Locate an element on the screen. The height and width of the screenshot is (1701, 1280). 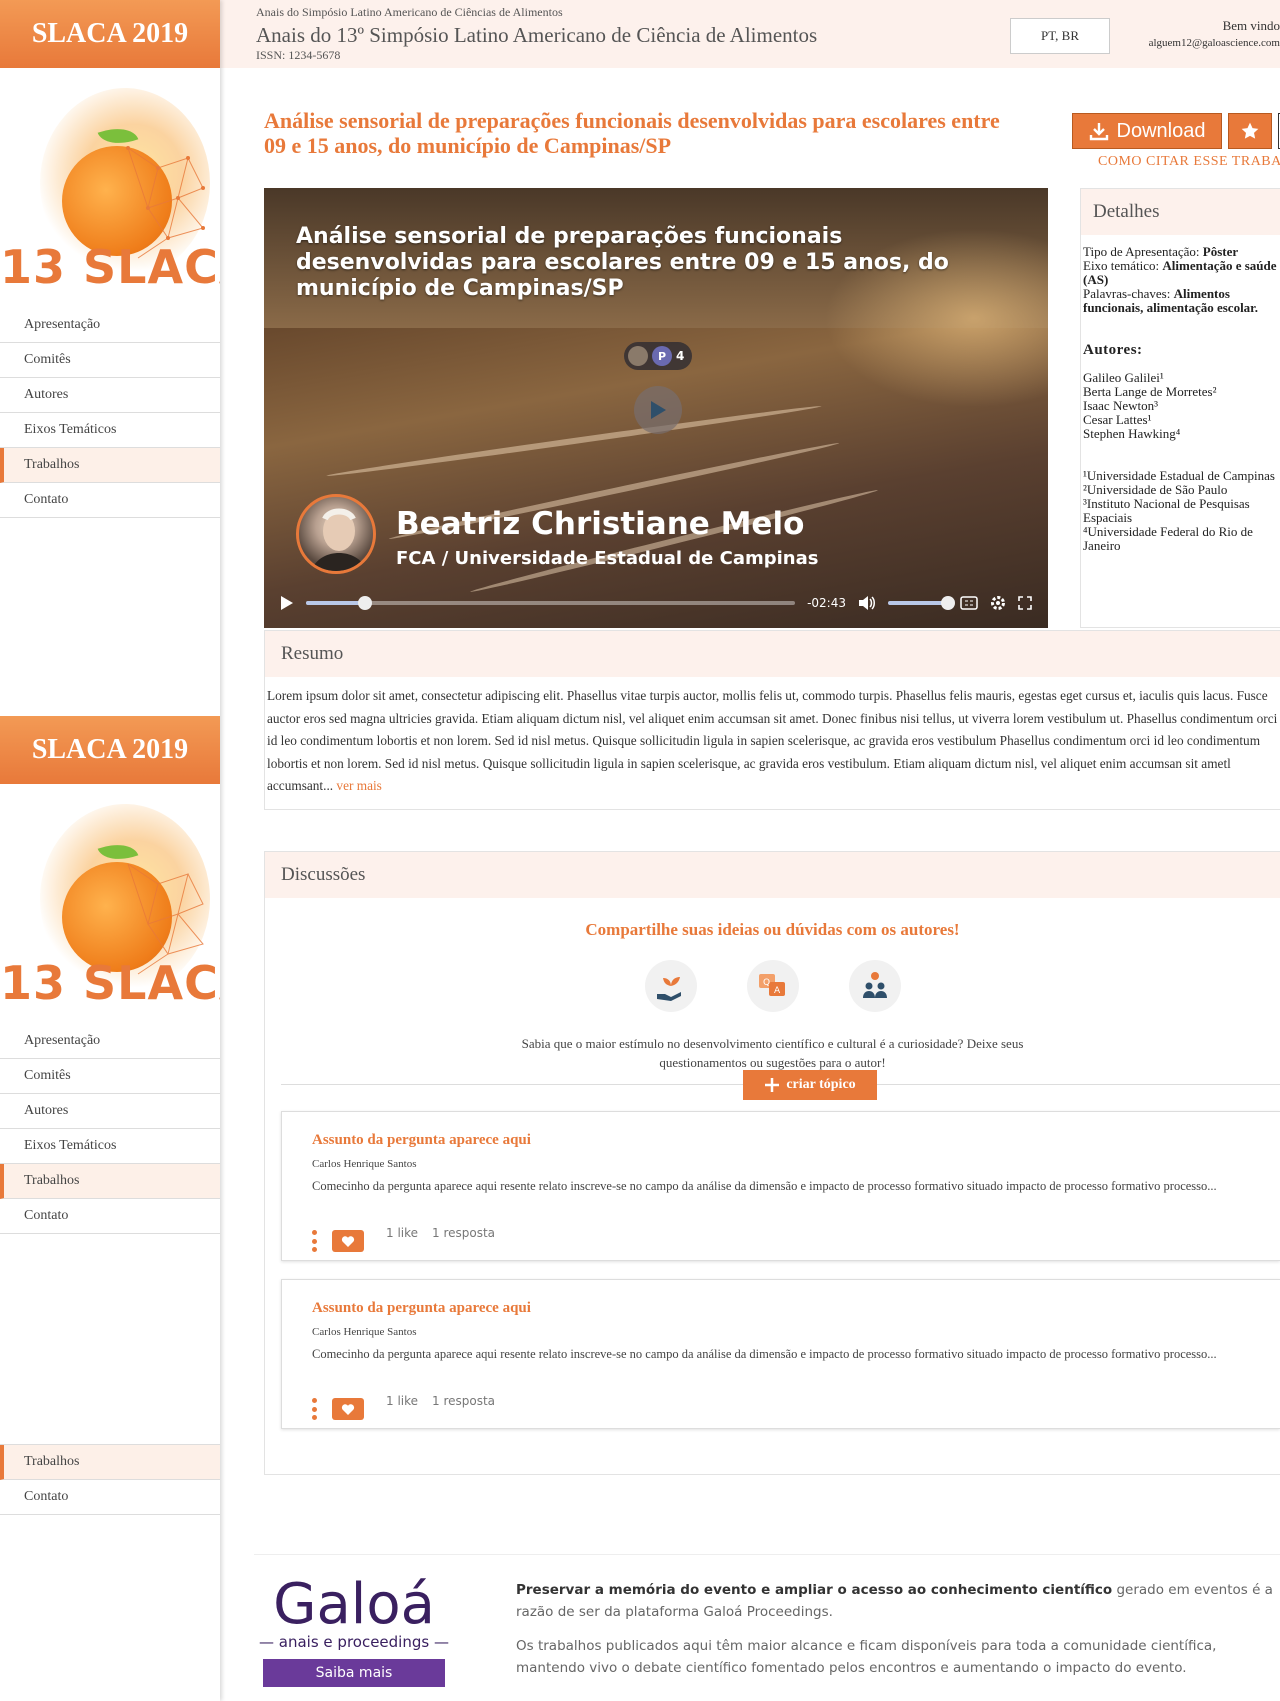
user-welcome: Bem vindo alguem12@galoascience.com is located at coordinates (1210, 33).